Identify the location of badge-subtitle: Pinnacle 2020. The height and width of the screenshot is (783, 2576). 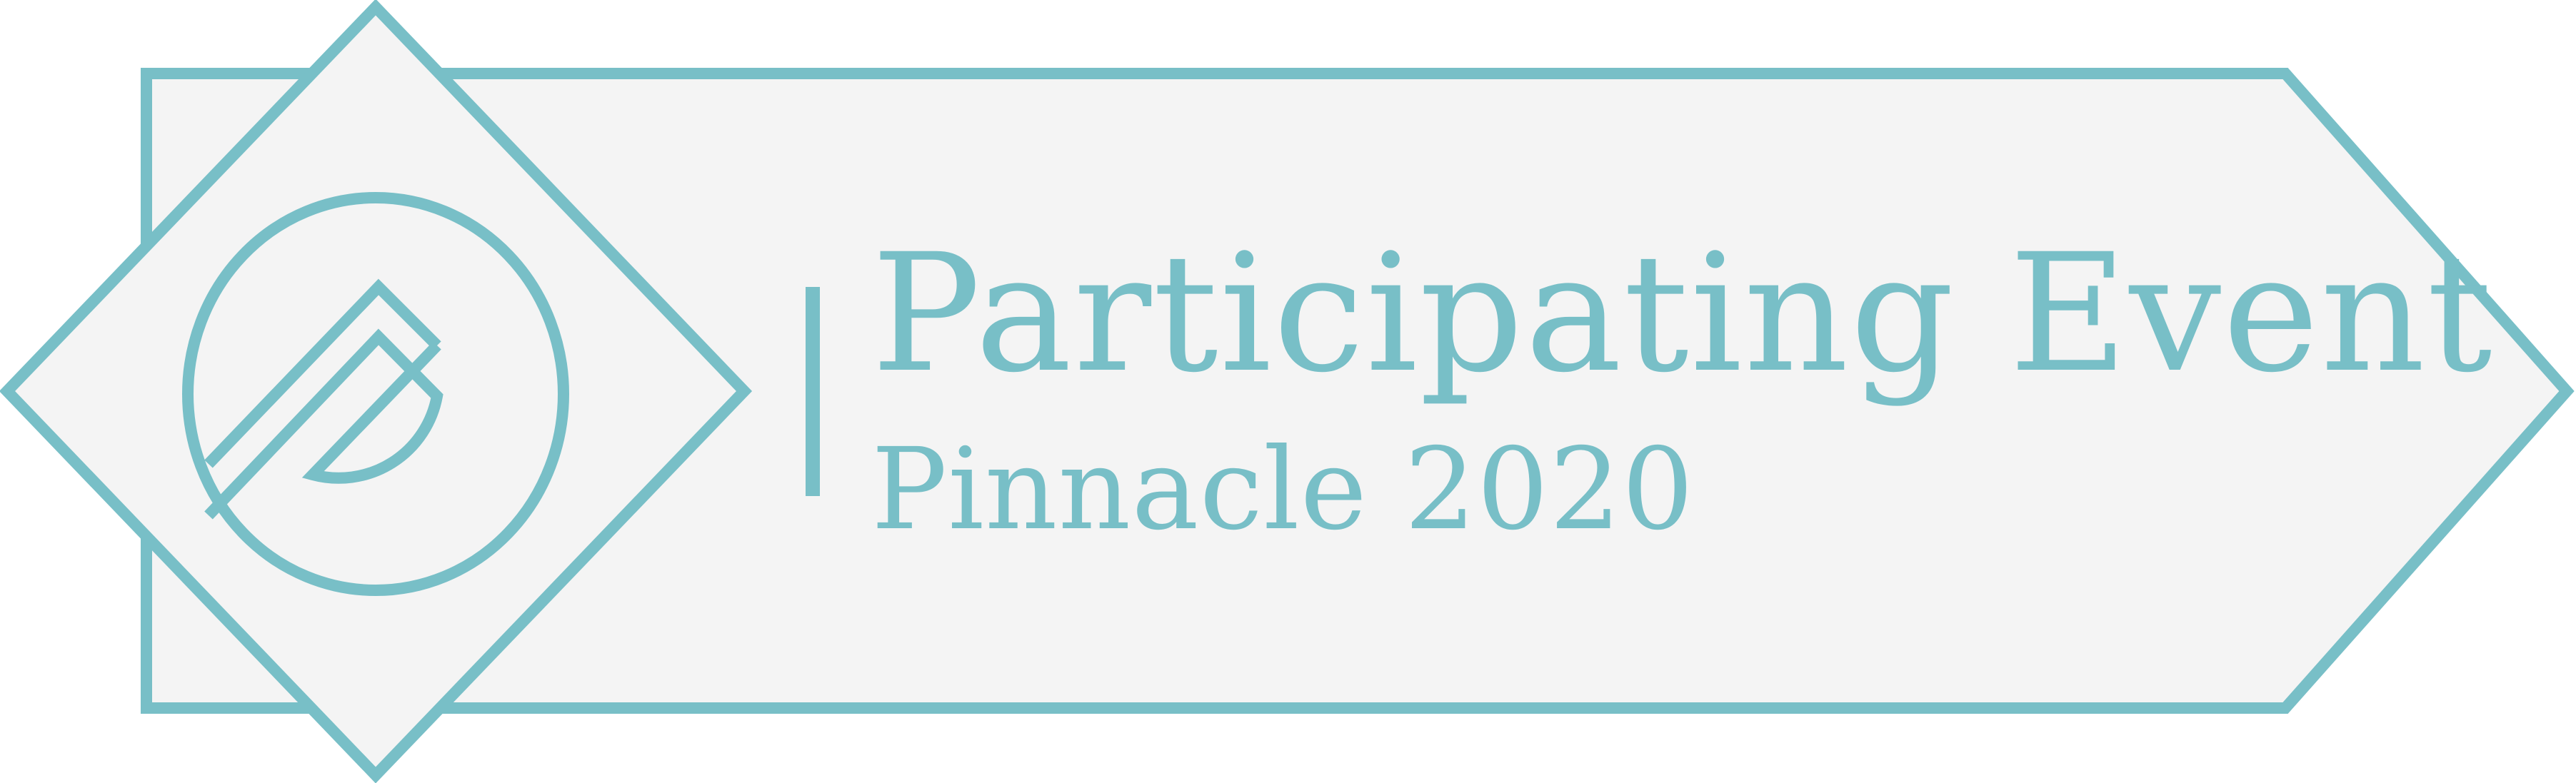
(1283, 489).